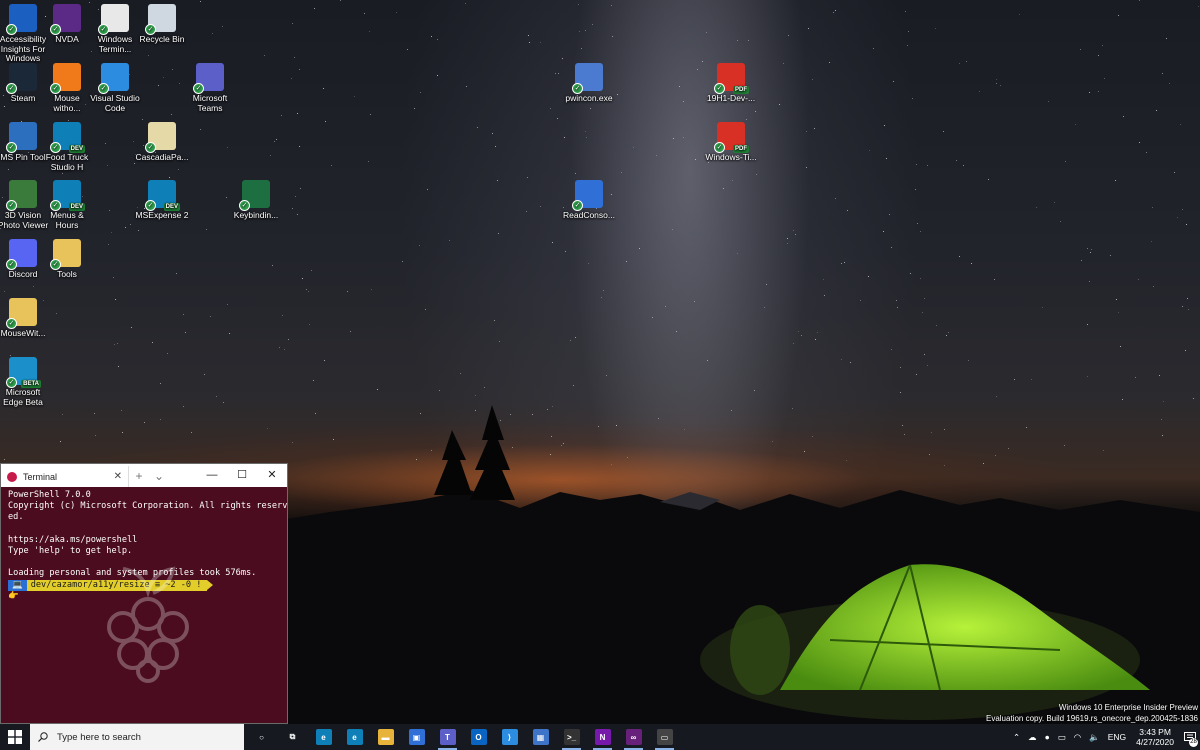 This screenshot has height=750, width=1200. I want to click on taskbar-button: ○, so click(261, 737).